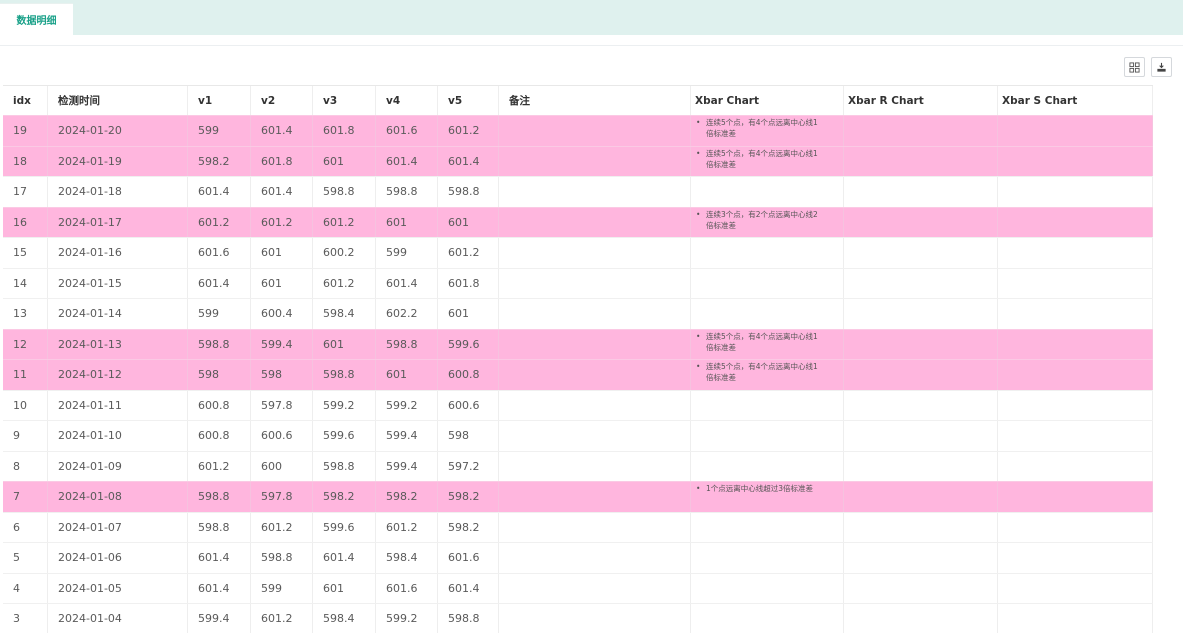 This screenshot has width=1183, height=633. Describe the element at coordinates (282, 100) in the screenshot. I see `column-v2-header: v2` at that location.